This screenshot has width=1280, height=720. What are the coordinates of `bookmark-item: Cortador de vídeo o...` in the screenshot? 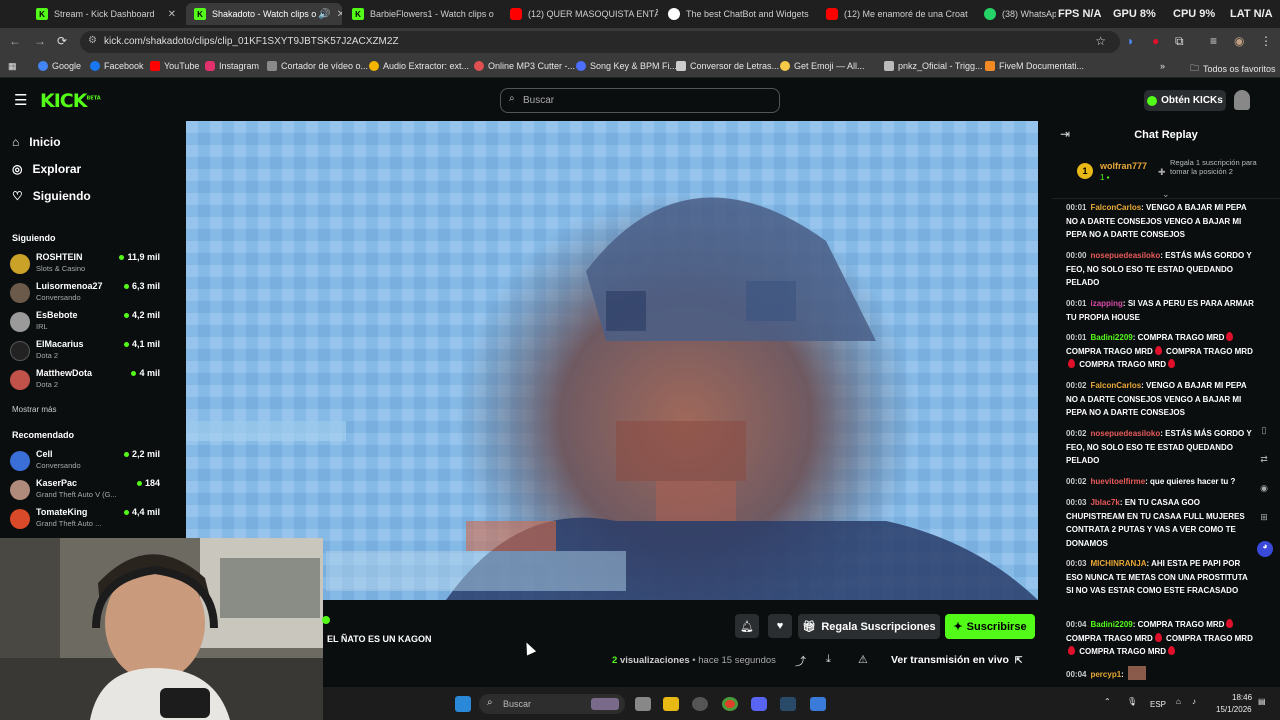 It's located at (317, 66).